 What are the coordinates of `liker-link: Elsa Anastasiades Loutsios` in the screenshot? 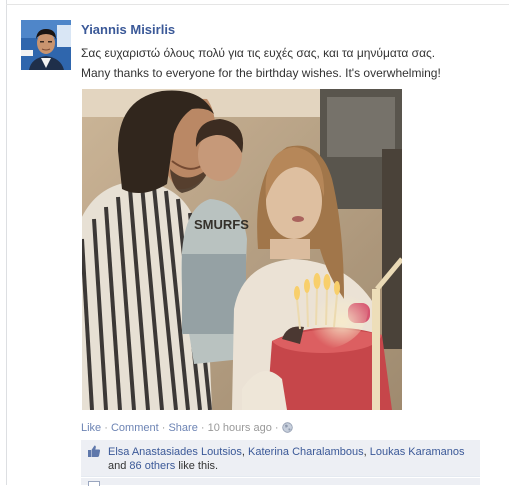 It's located at (175, 452).